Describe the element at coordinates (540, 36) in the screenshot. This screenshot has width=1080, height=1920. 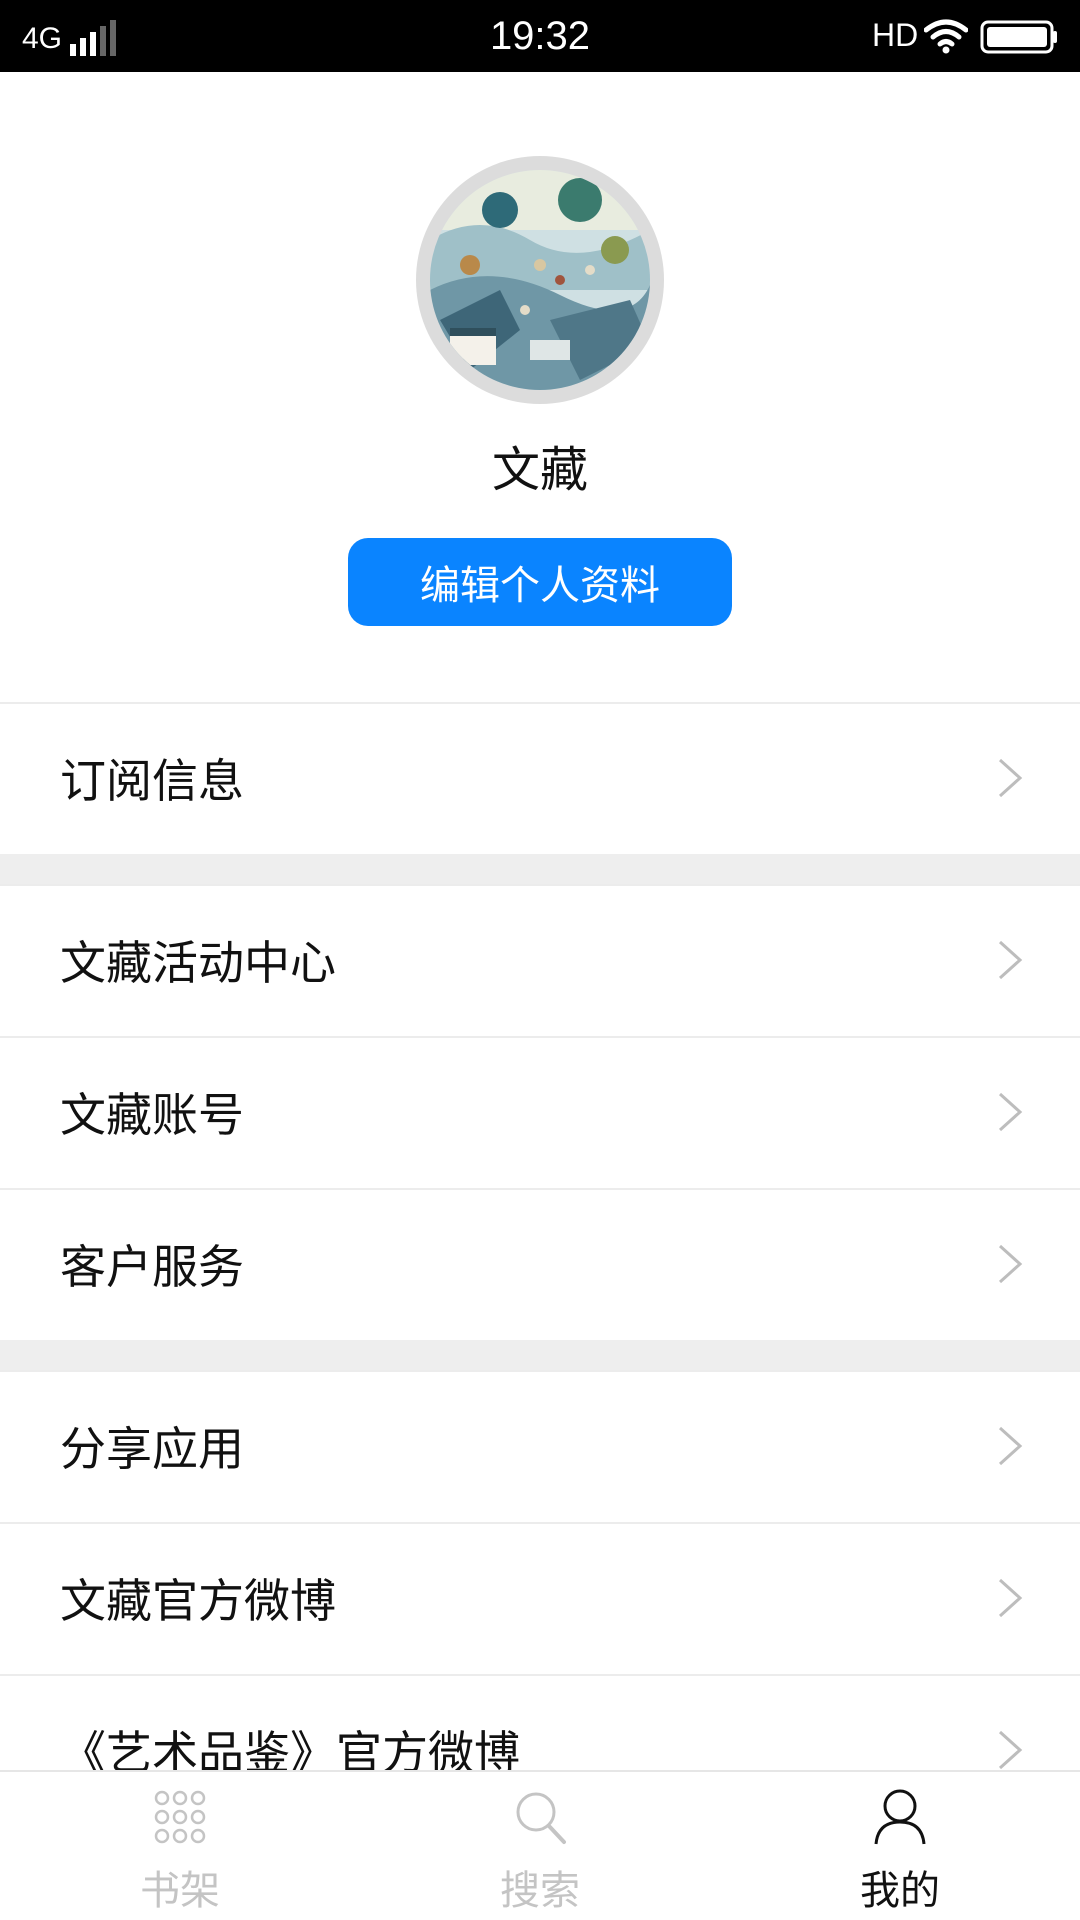
I see `status-bar: 4G 19:32 HD` at that location.